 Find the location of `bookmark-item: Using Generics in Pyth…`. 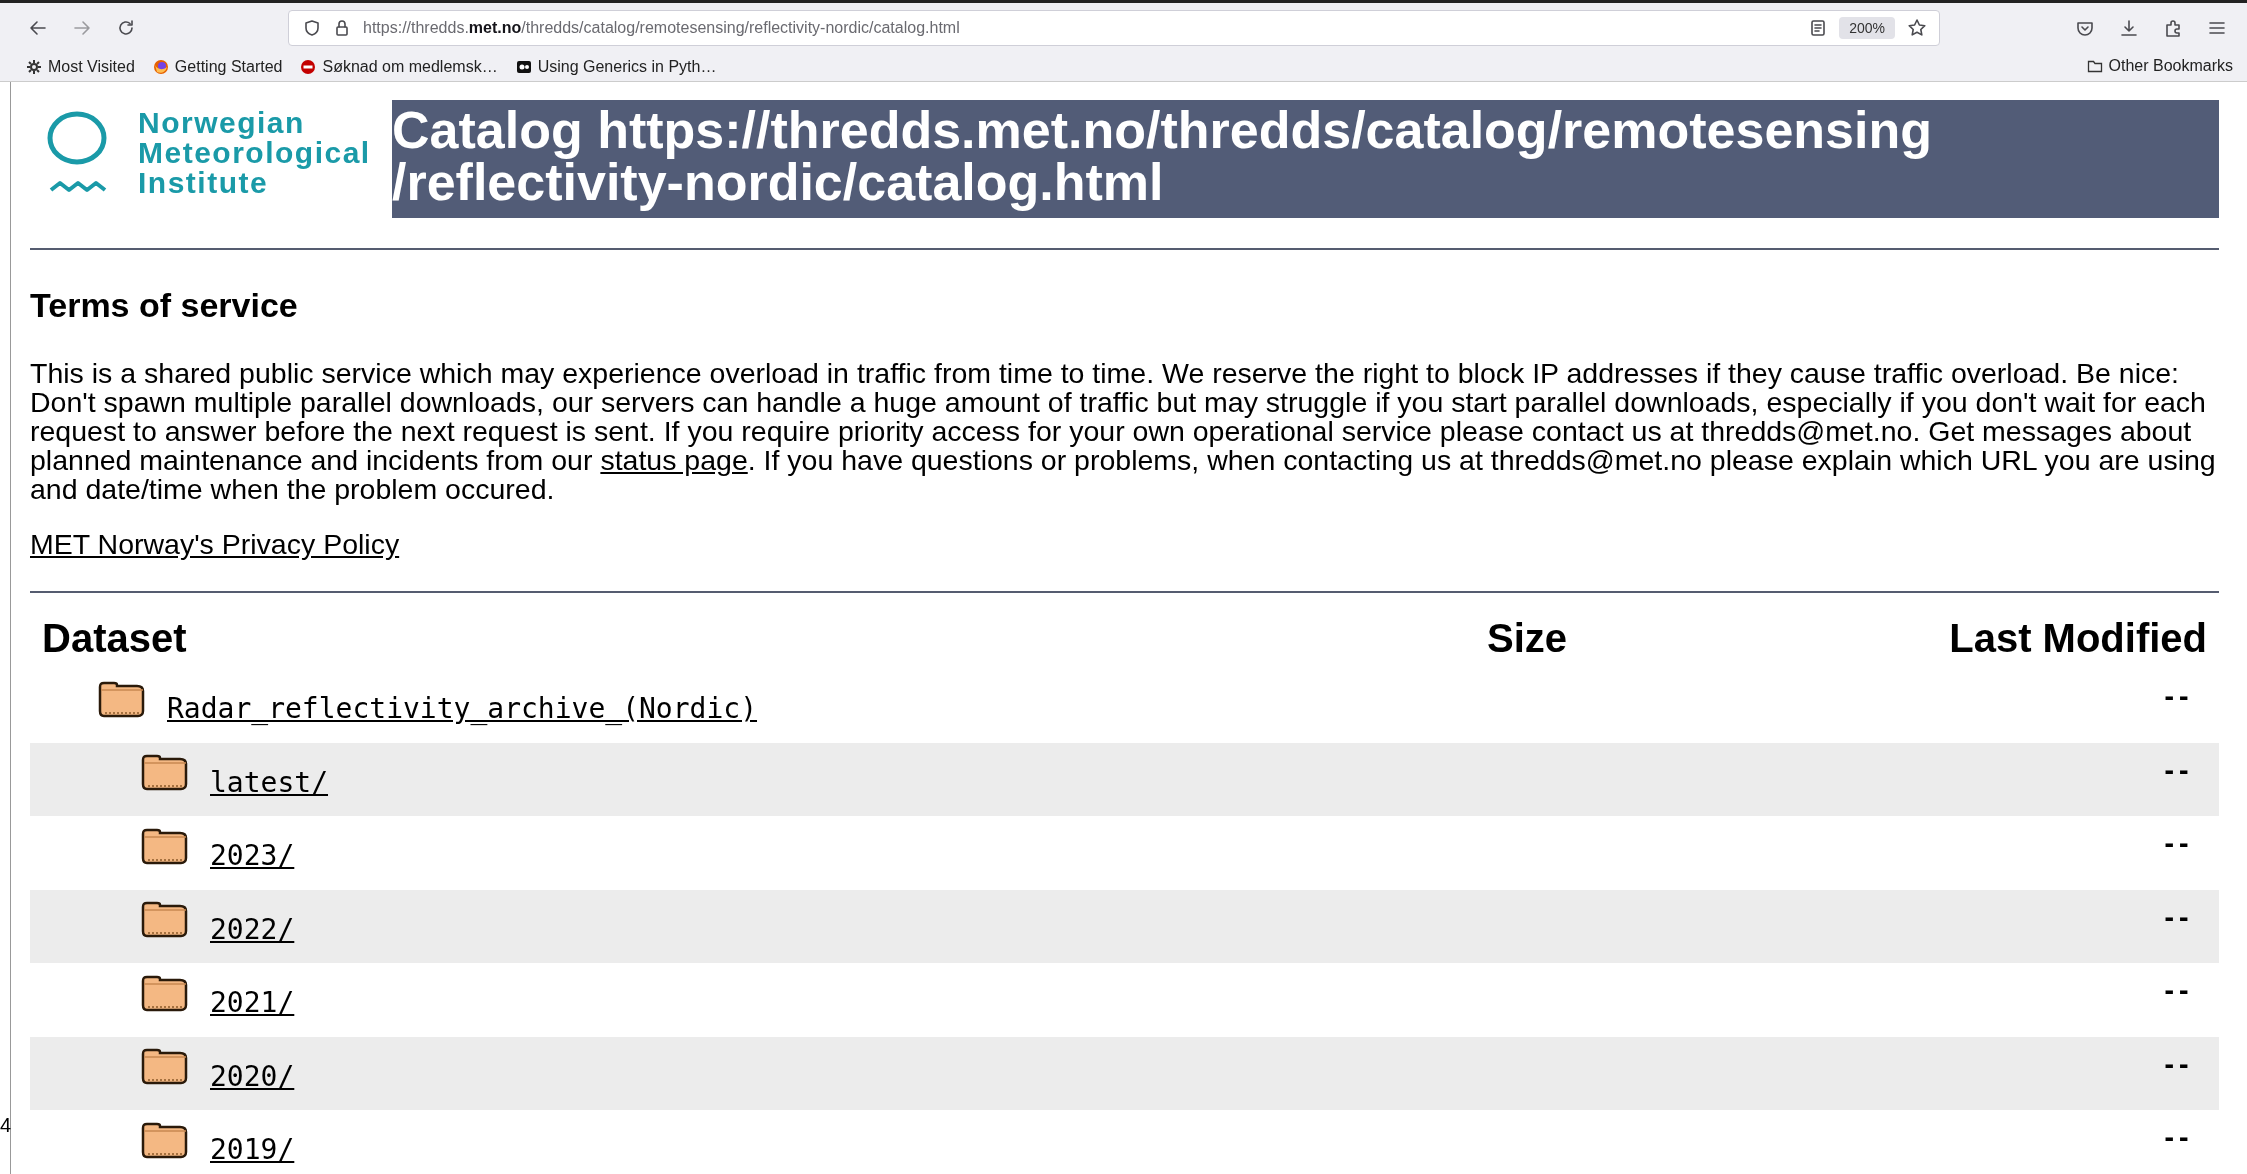

bookmark-item: Using Generics in Pyth… is located at coordinates (616, 67).